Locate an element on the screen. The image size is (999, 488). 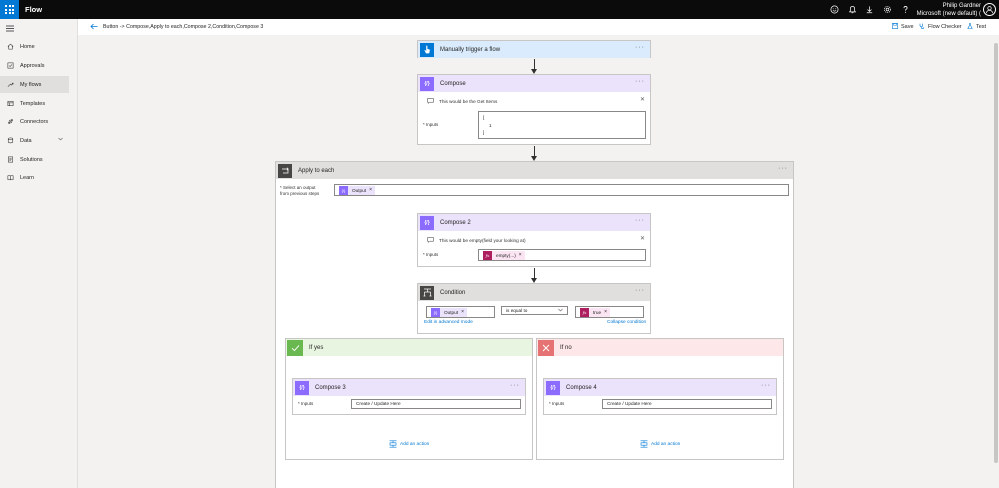
connectors-icon is located at coordinates (10, 122).